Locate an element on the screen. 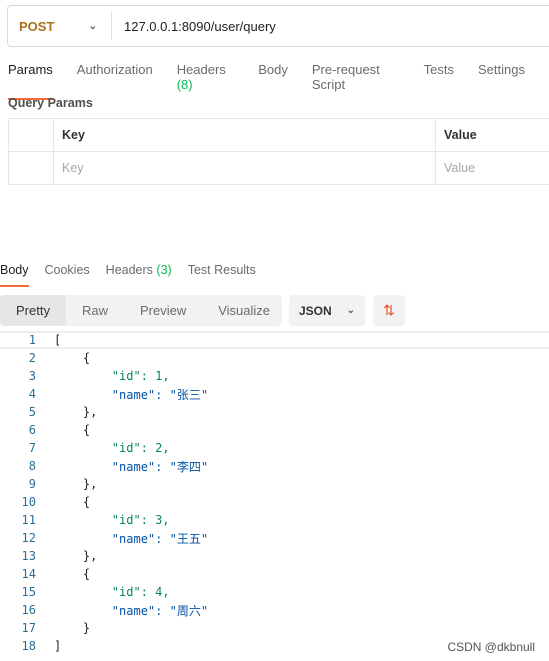 The height and width of the screenshot is (661, 549). line-number: 6 is located at coordinates (32, 430).